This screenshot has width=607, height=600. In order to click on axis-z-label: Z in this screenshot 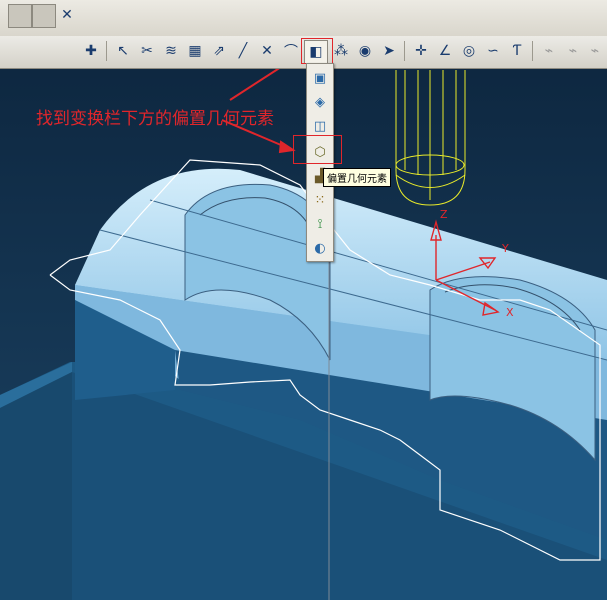, I will do `click(444, 214)`.